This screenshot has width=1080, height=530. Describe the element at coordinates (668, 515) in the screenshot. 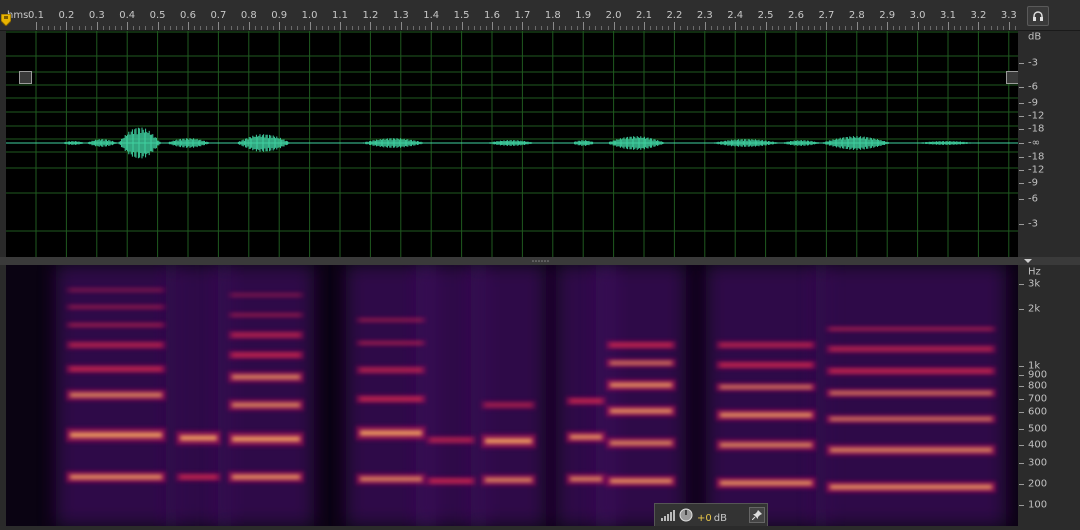

I see `level-meter-icon` at that location.